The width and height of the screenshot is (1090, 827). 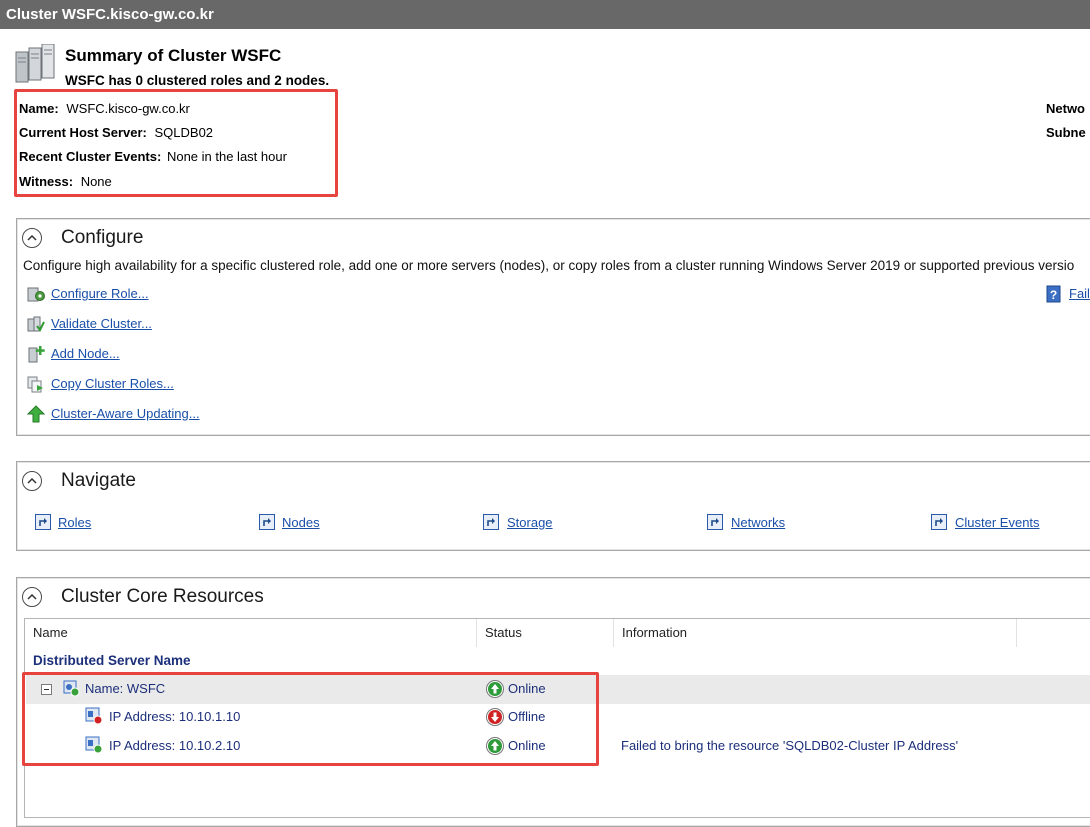 What do you see at coordinates (102, 237) in the screenshot?
I see `configure-title: Configure` at bounding box center [102, 237].